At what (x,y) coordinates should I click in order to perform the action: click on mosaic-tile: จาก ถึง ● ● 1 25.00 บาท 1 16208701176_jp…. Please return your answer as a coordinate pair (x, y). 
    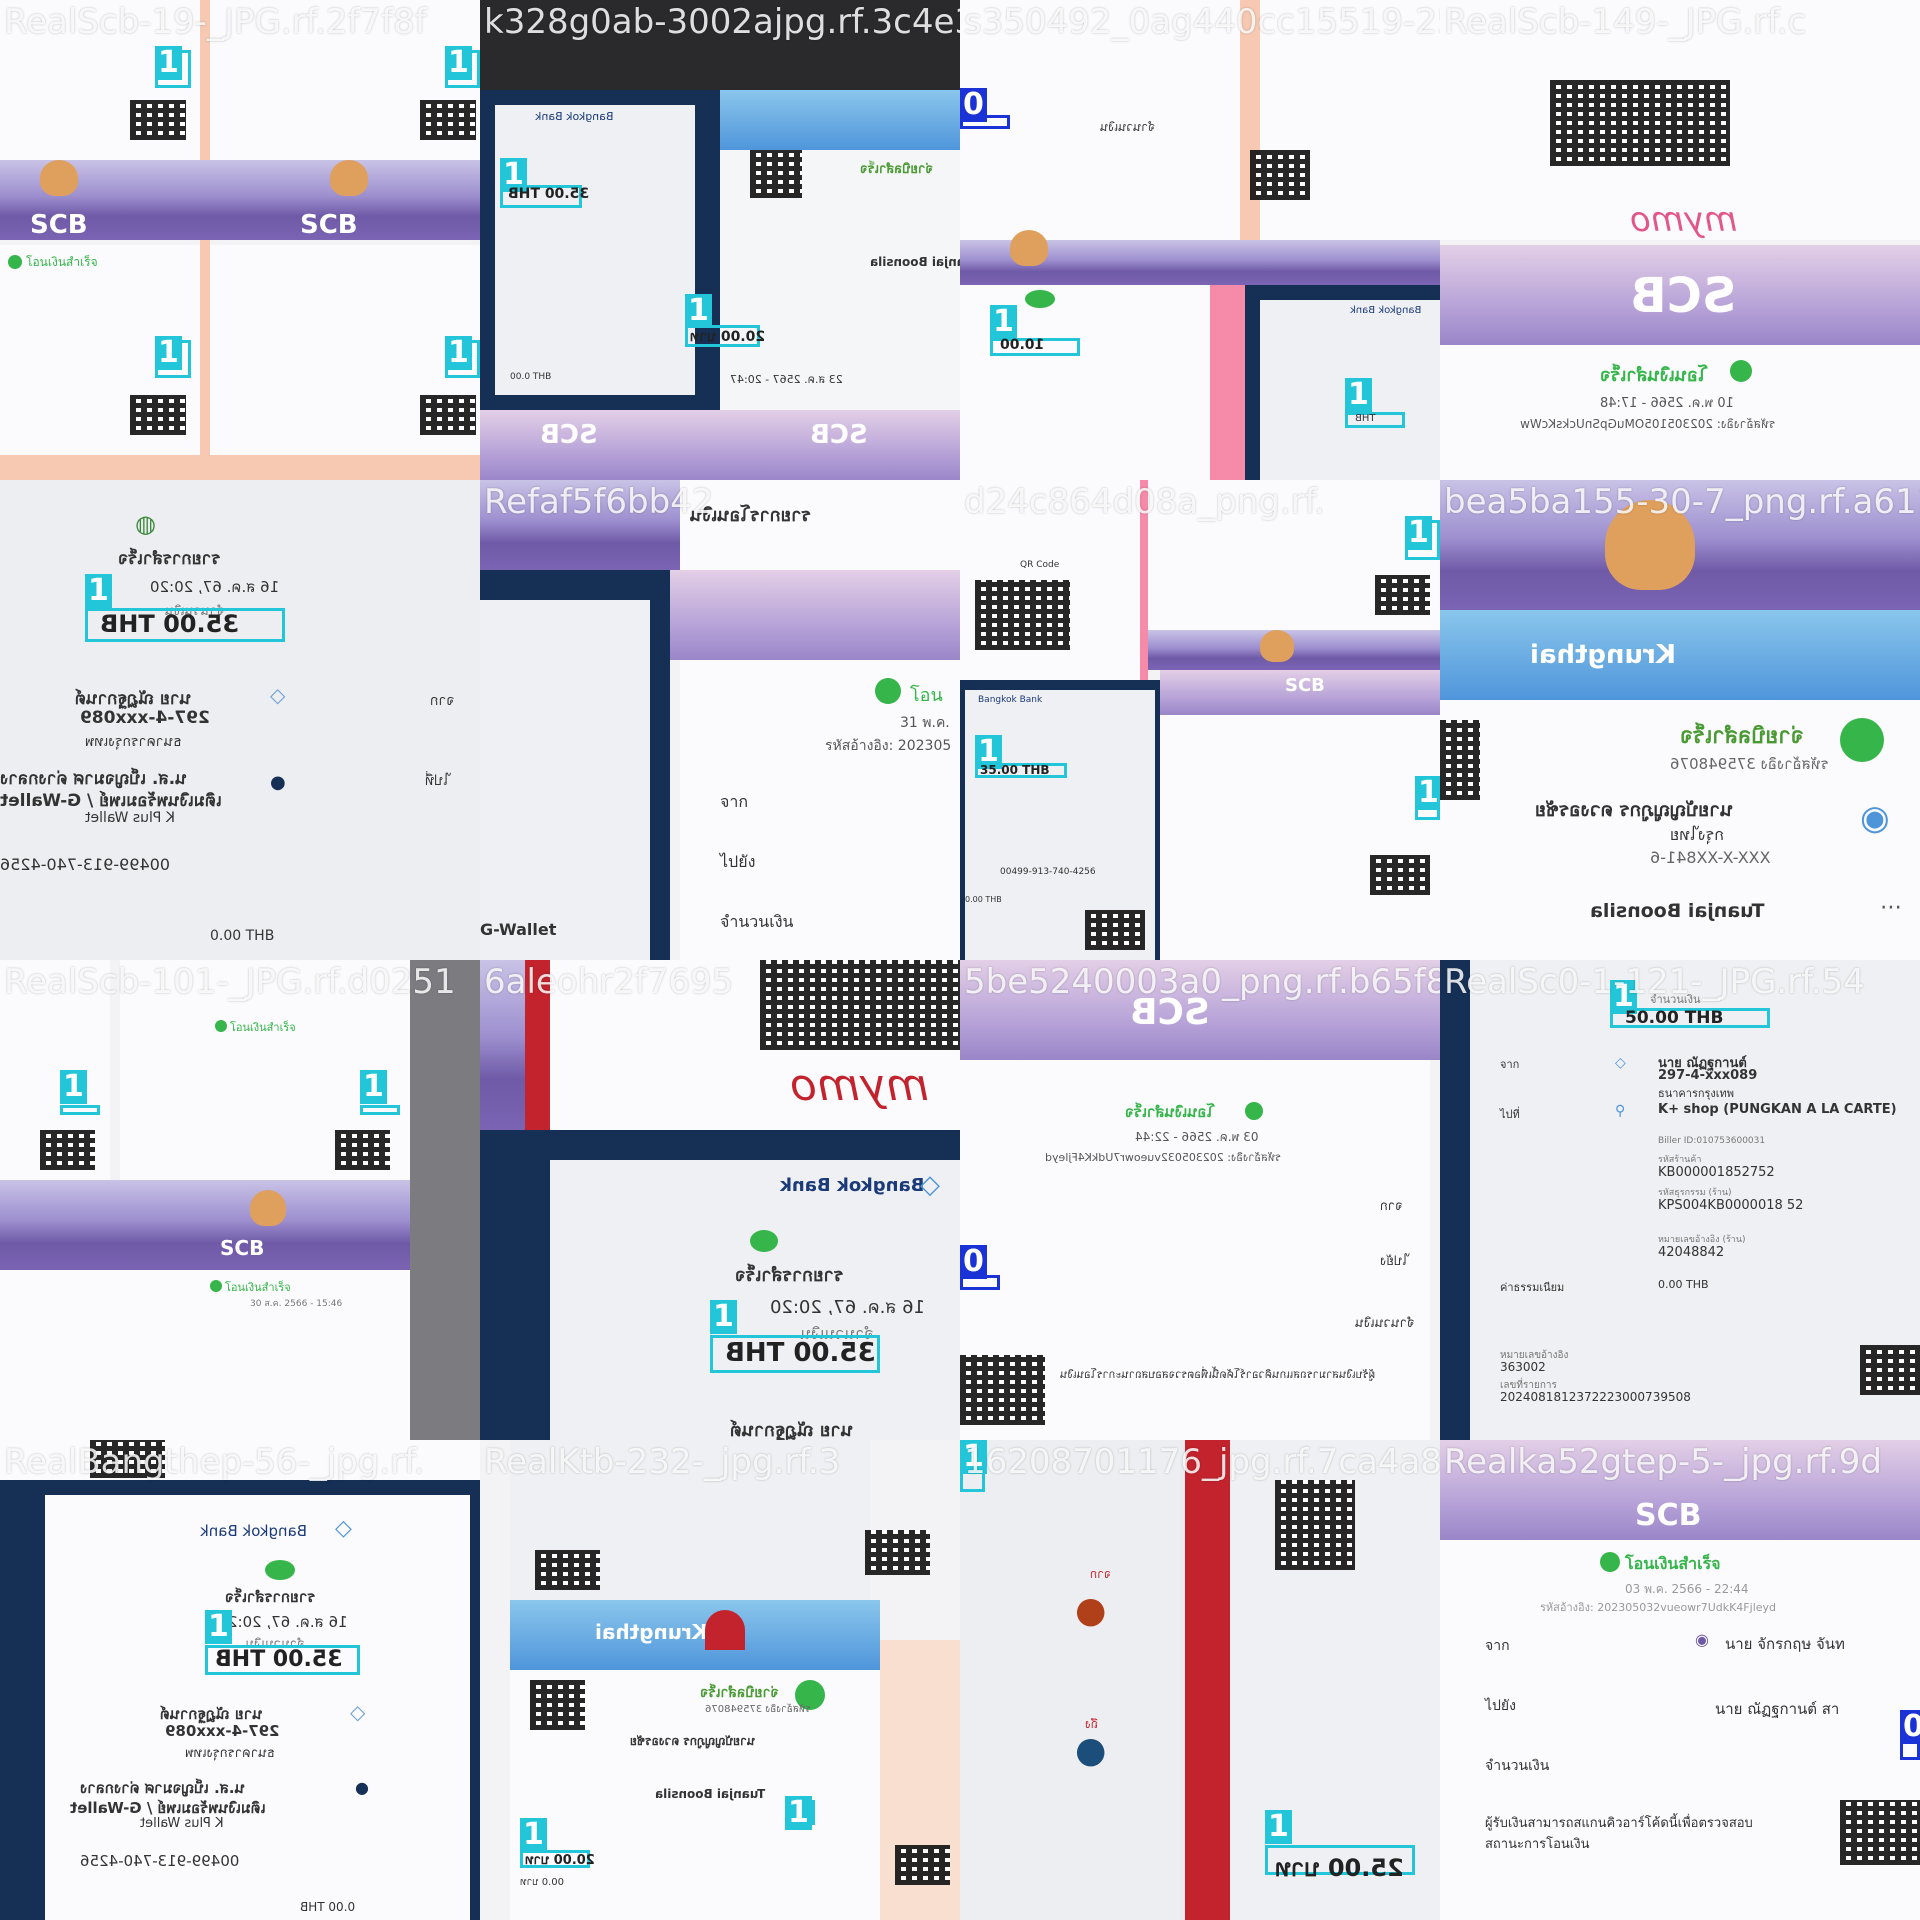
    Looking at the image, I should click on (1200, 1680).